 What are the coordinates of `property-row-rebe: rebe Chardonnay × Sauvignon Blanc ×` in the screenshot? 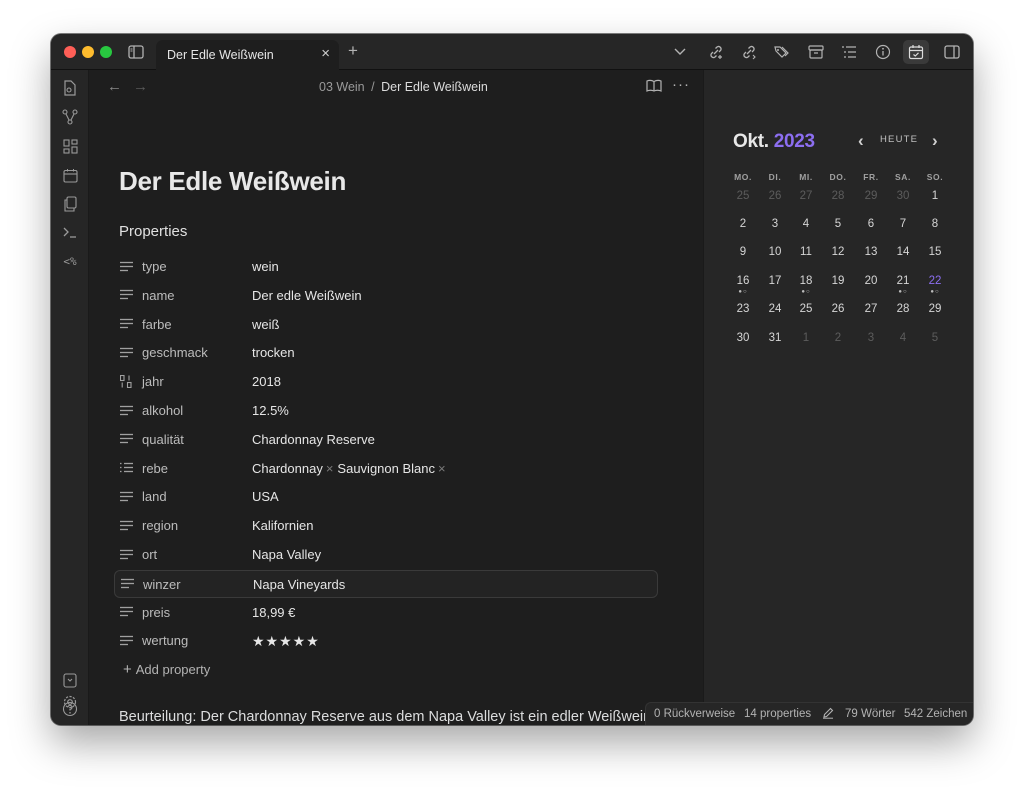 It's located at (386, 469).